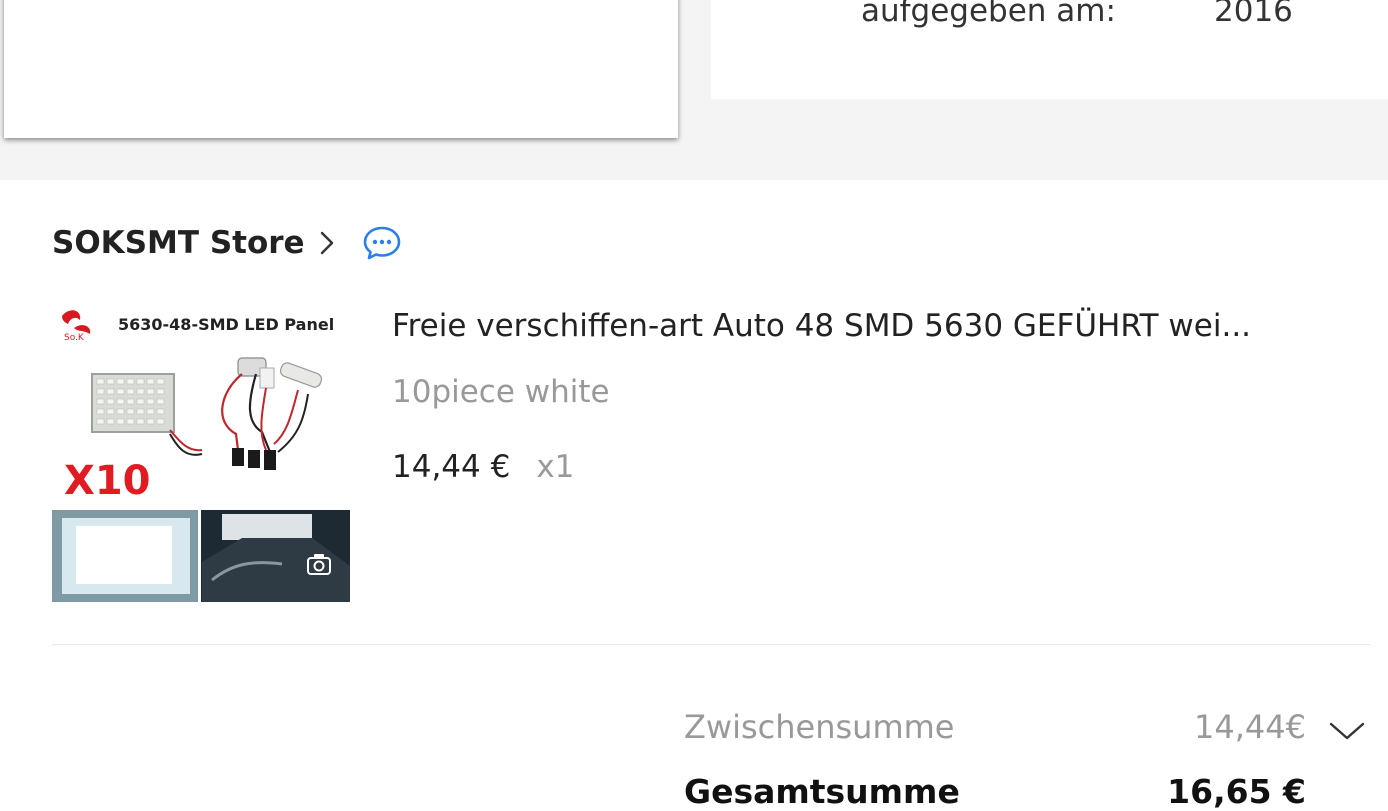 Image resolution: width=1388 pixels, height=811 pixels. I want to click on chevron-down-icon, so click(1347, 733).